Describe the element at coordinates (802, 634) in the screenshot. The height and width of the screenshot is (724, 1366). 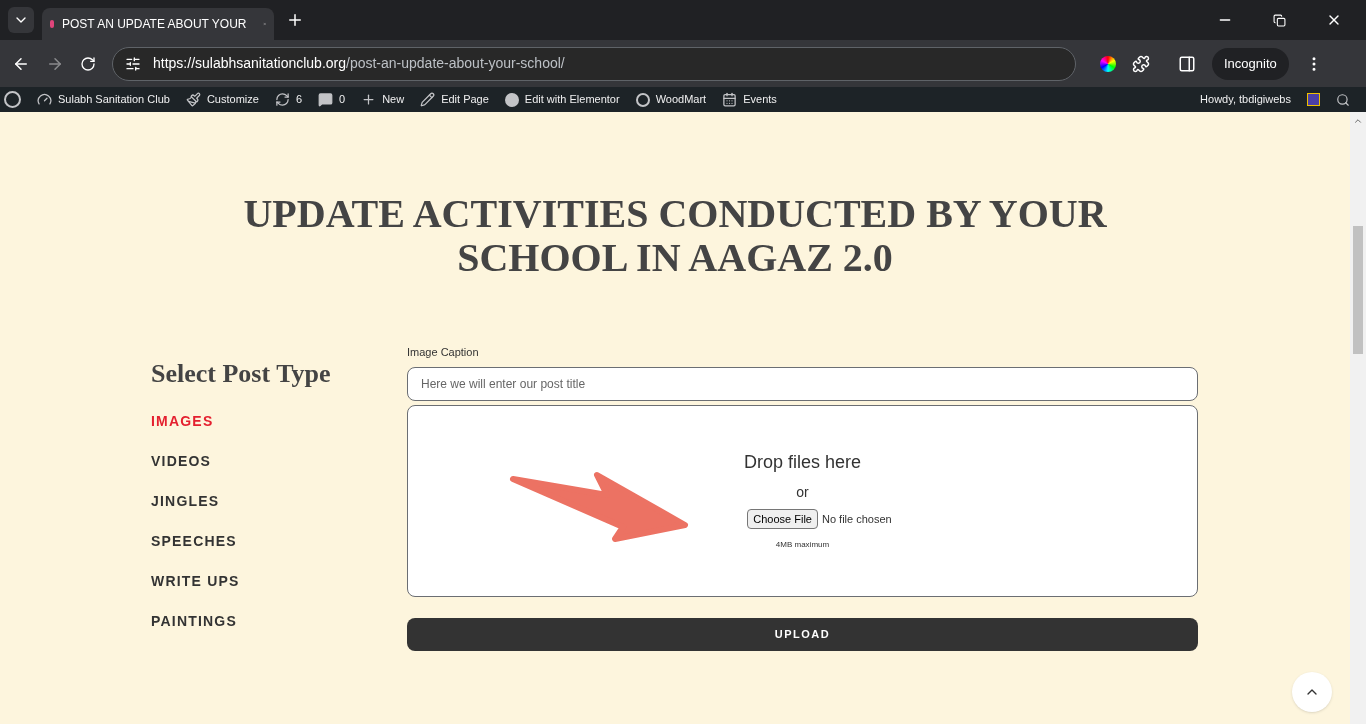
I see `upload-button: UPLOAD` at that location.